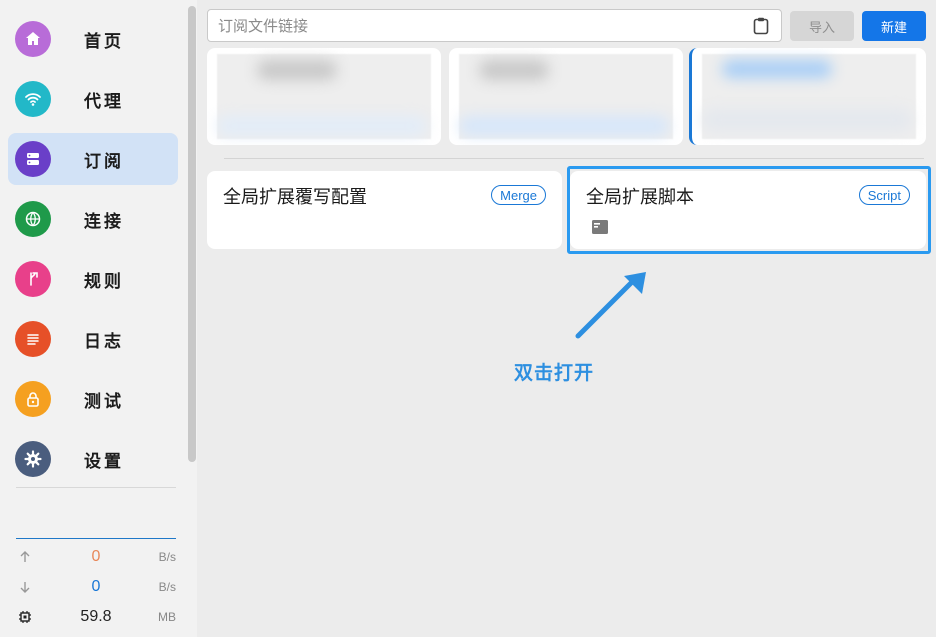  I want to click on traffic-graph-baseline, so click(96, 538).